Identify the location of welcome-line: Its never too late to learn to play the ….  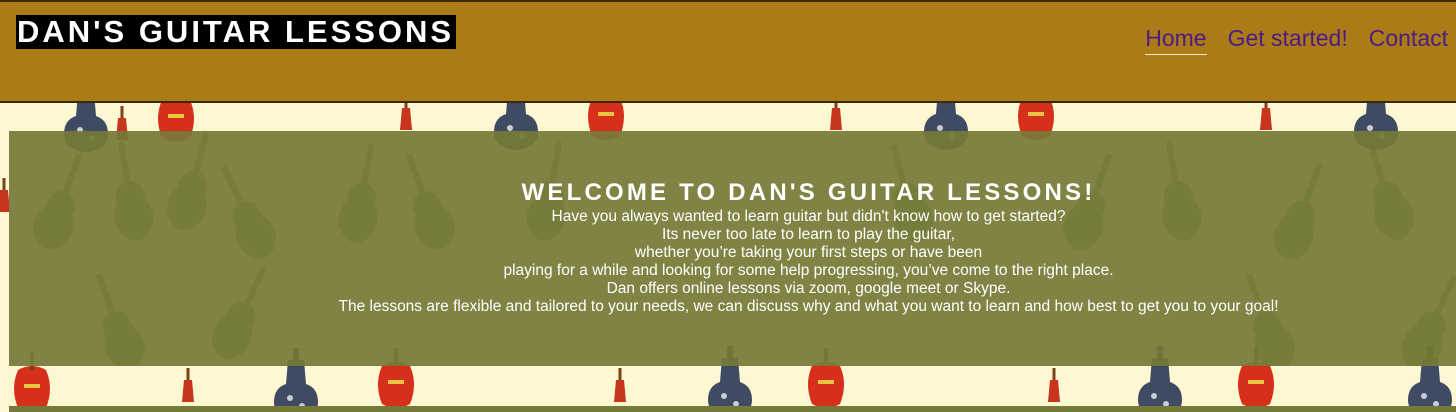
(808, 234).